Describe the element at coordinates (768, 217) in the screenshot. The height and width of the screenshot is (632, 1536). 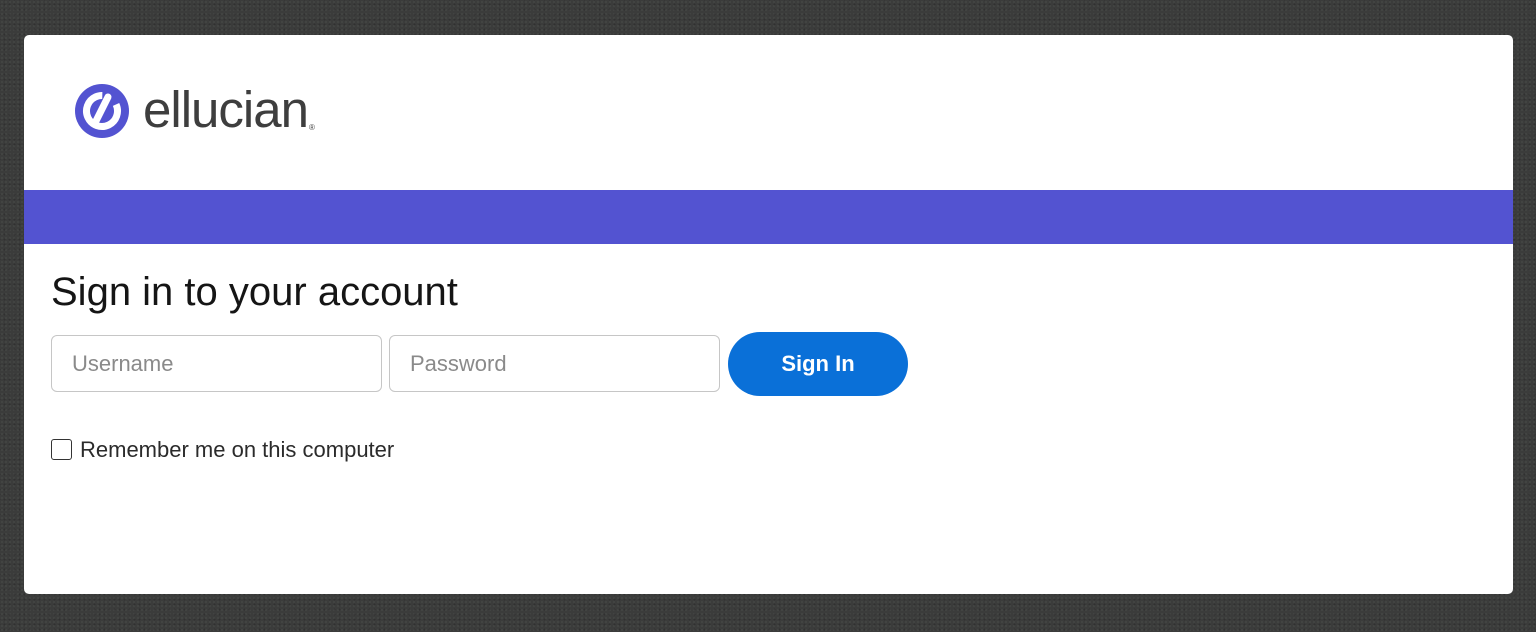
I see `brand-bar` at that location.